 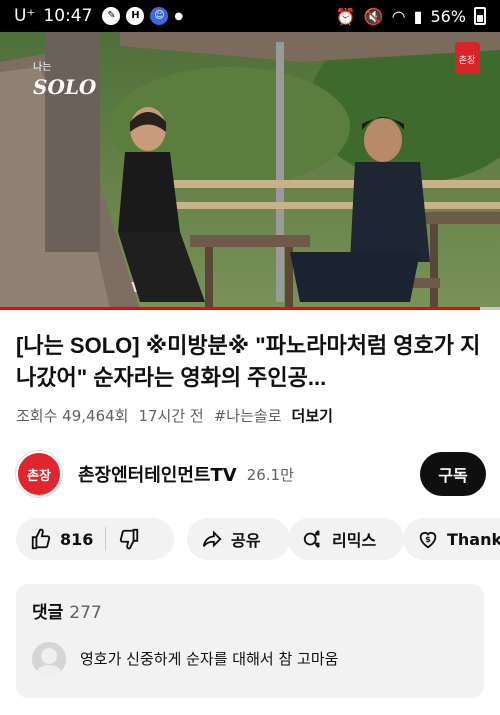 I want to click on share-label: 공유, so click(x=246, y=540).